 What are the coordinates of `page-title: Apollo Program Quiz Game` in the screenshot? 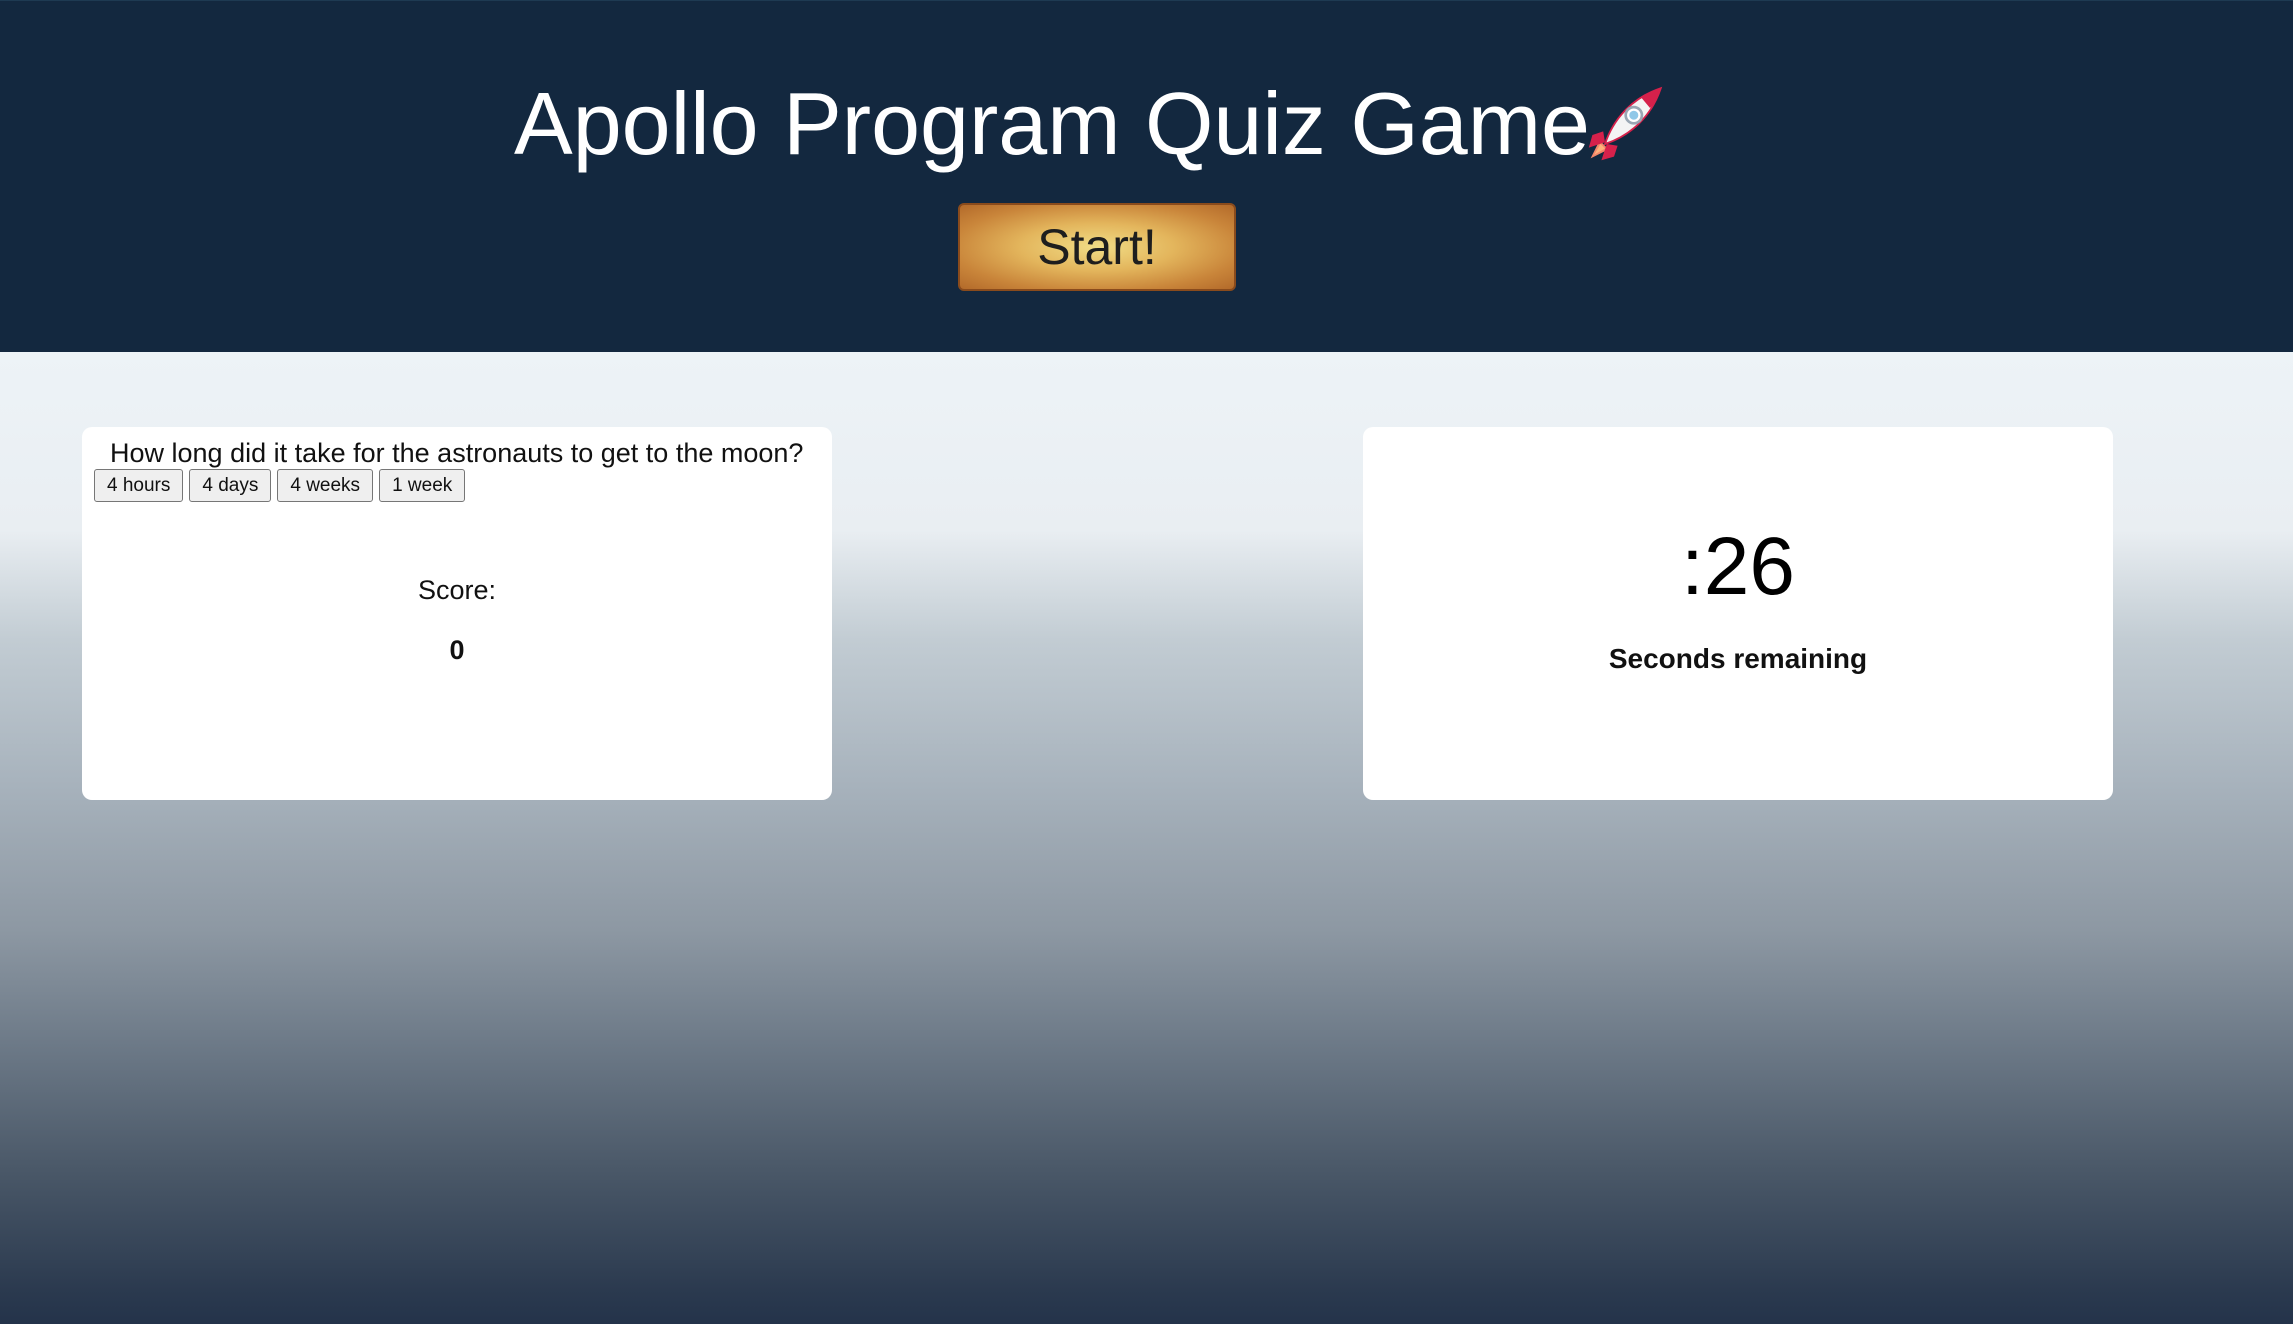 It's located at (1052, 123).